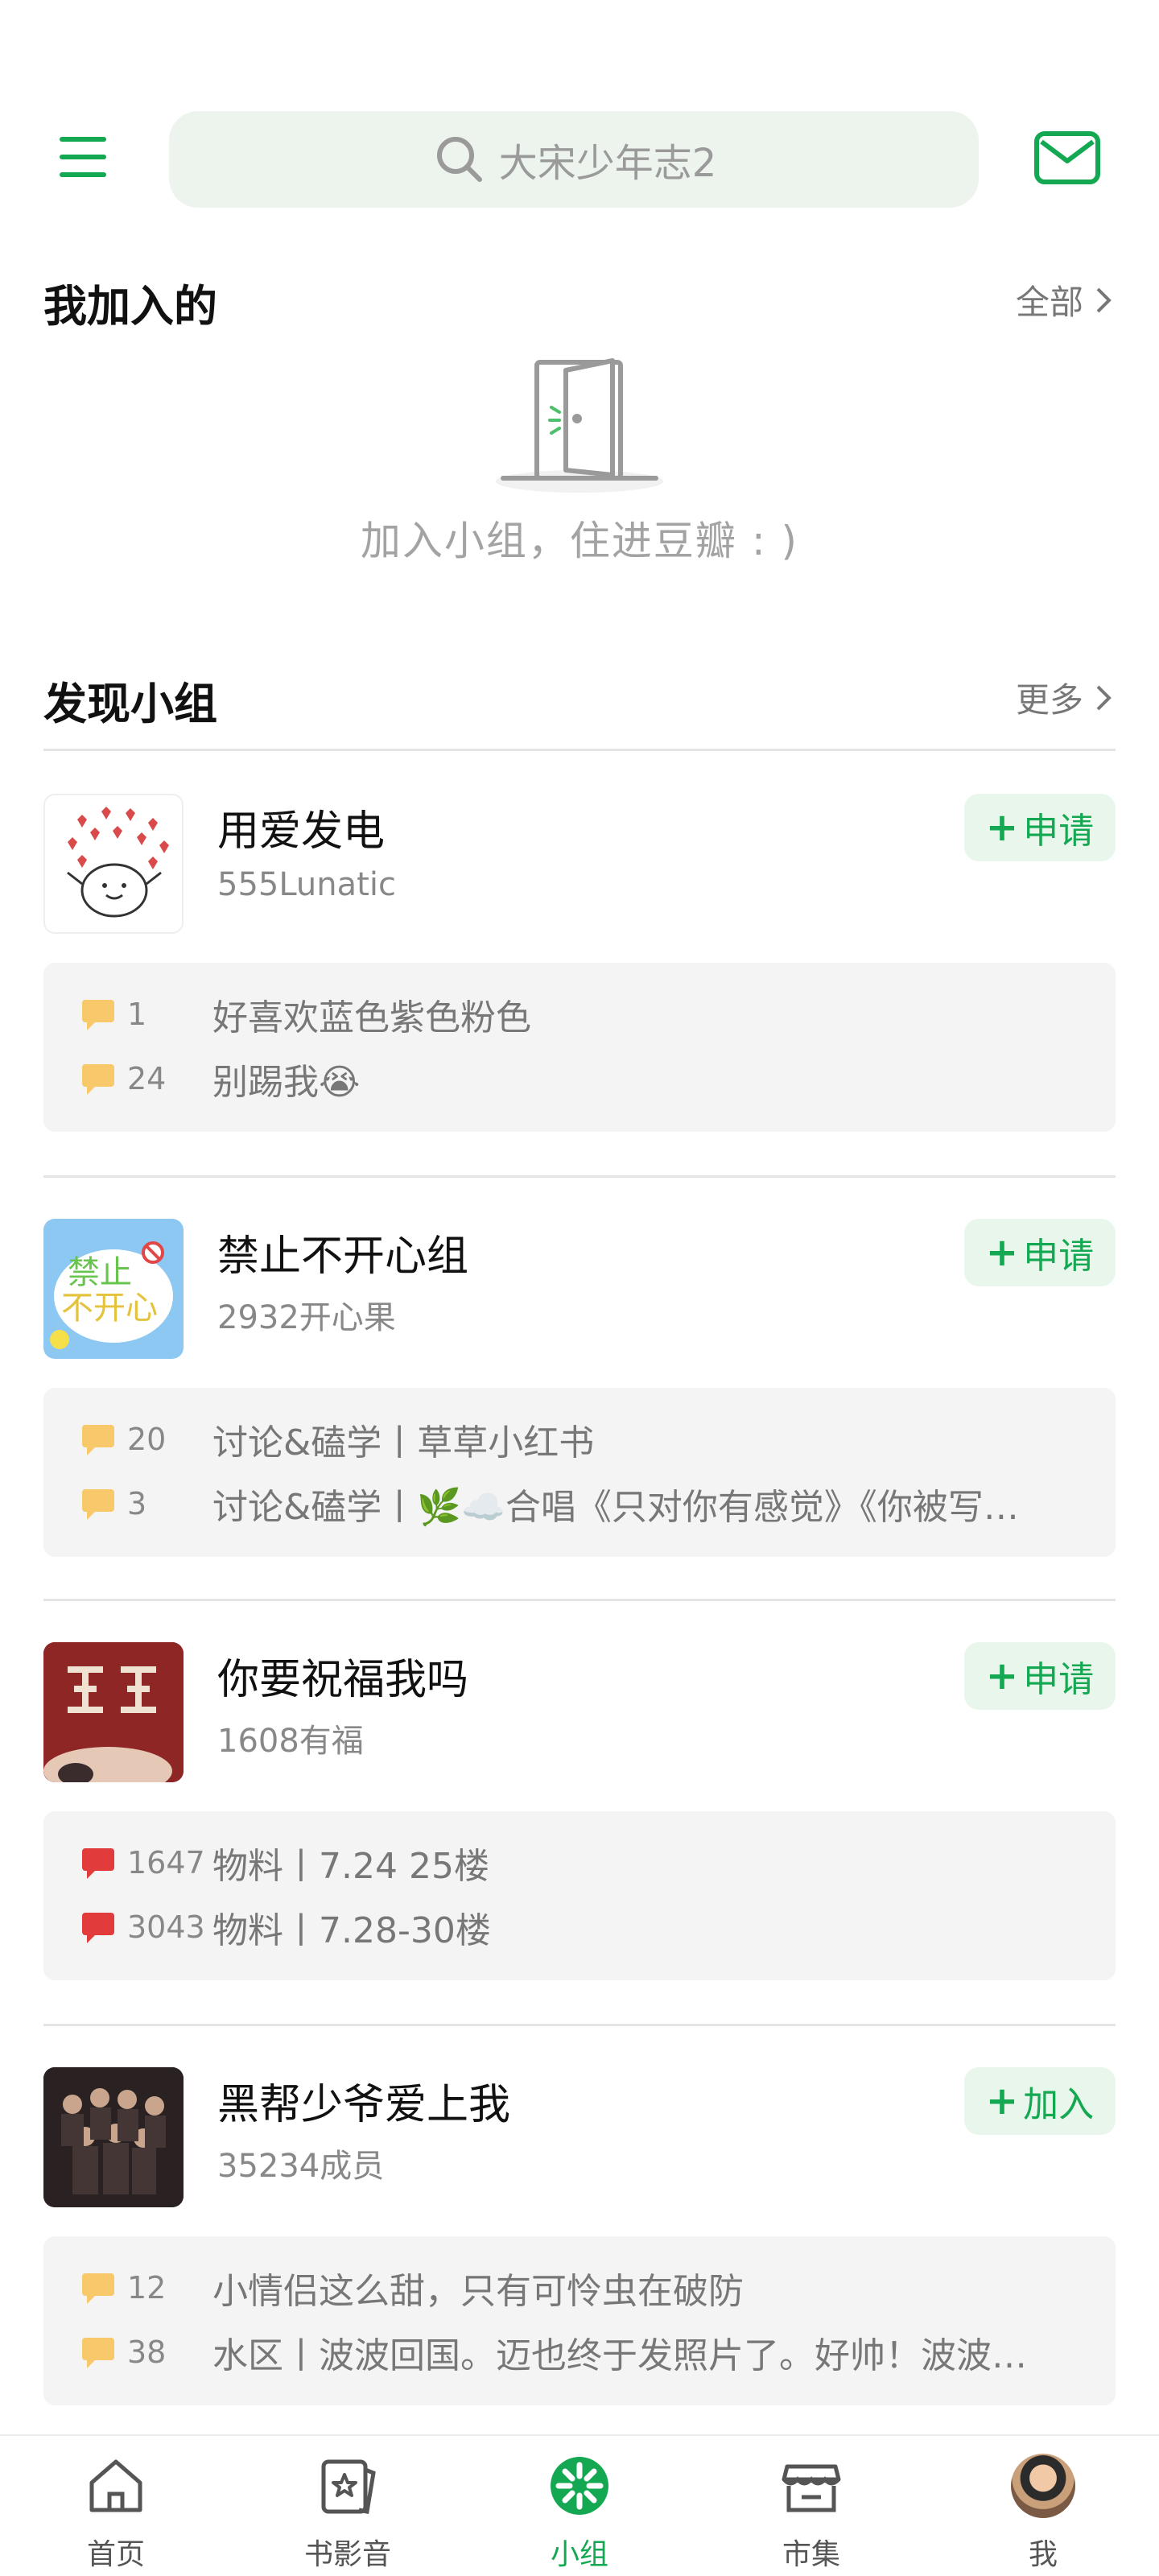  What do you see at coordinates (306, 1317) in the screenshot?
I see `group-members: 2932开心果` at bounding box center [306, 1317].